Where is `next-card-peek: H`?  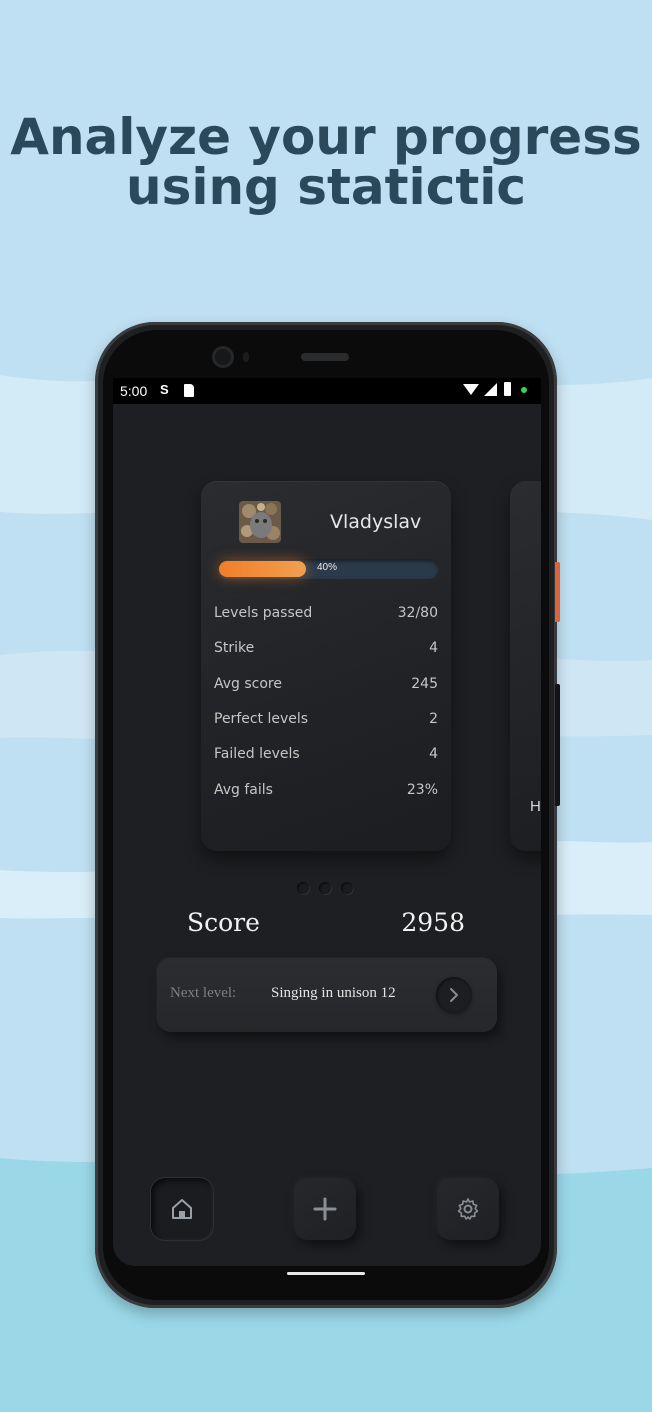 next-card-peek: H is located at coordinates (525, 666).